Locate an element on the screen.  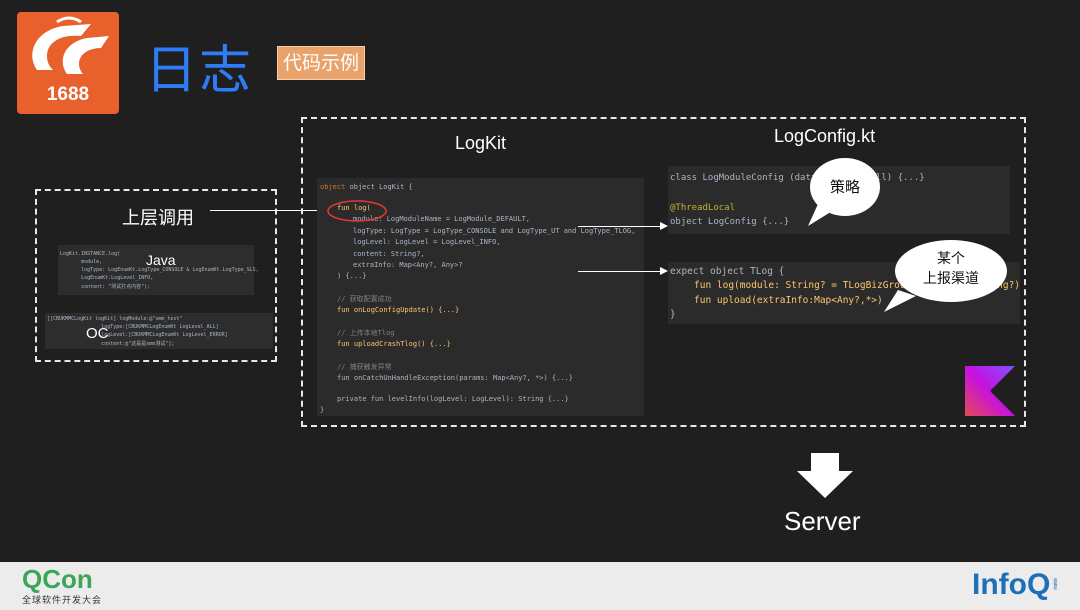
channel-bubble-text-1: 某个 is located at coordinates (951, 259).